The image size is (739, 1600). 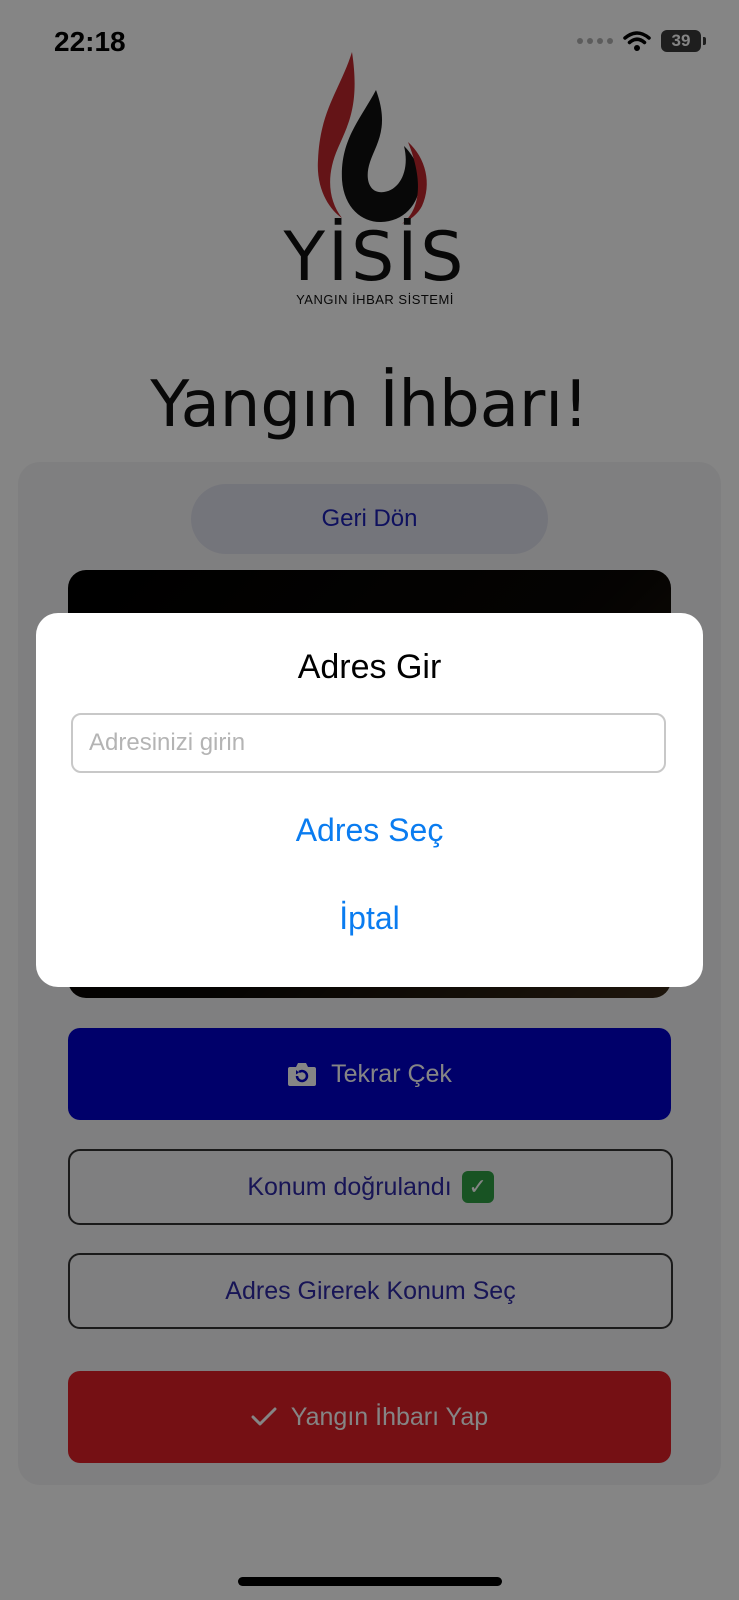 What do you see at coordinates (370, 1581) in the screenshot?
I see `home-indicator` at bounding box center [370, 1581].